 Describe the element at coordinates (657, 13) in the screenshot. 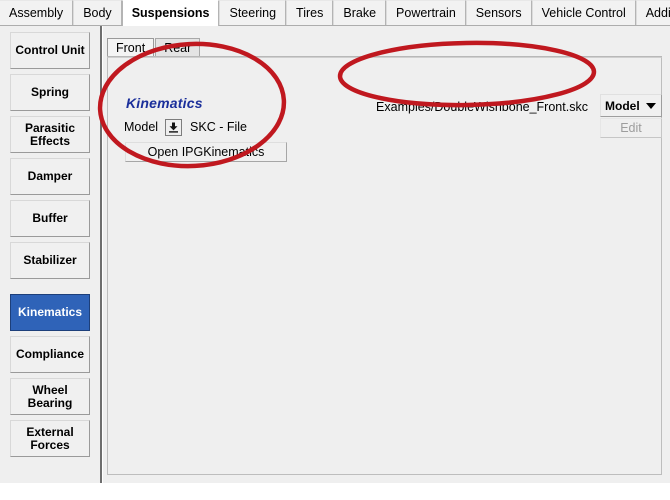

I see `tab-additional-label: Additional` at that location.